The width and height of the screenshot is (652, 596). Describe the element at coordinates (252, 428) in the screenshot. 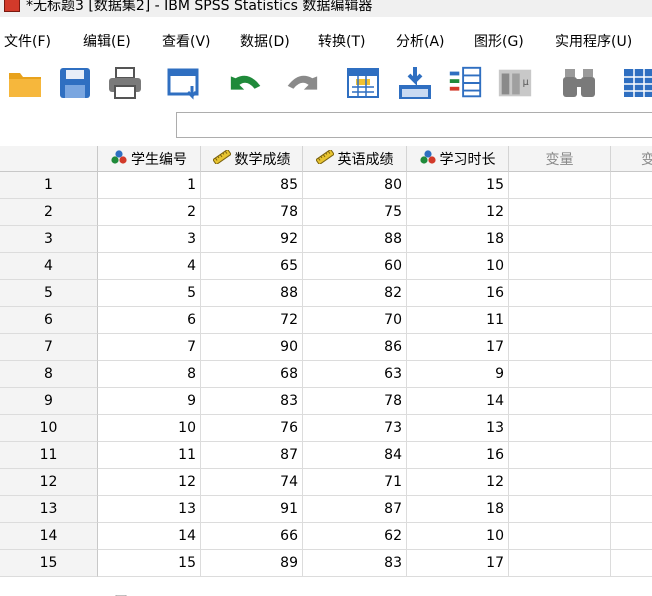

I see `data-cell: 76` at that location.